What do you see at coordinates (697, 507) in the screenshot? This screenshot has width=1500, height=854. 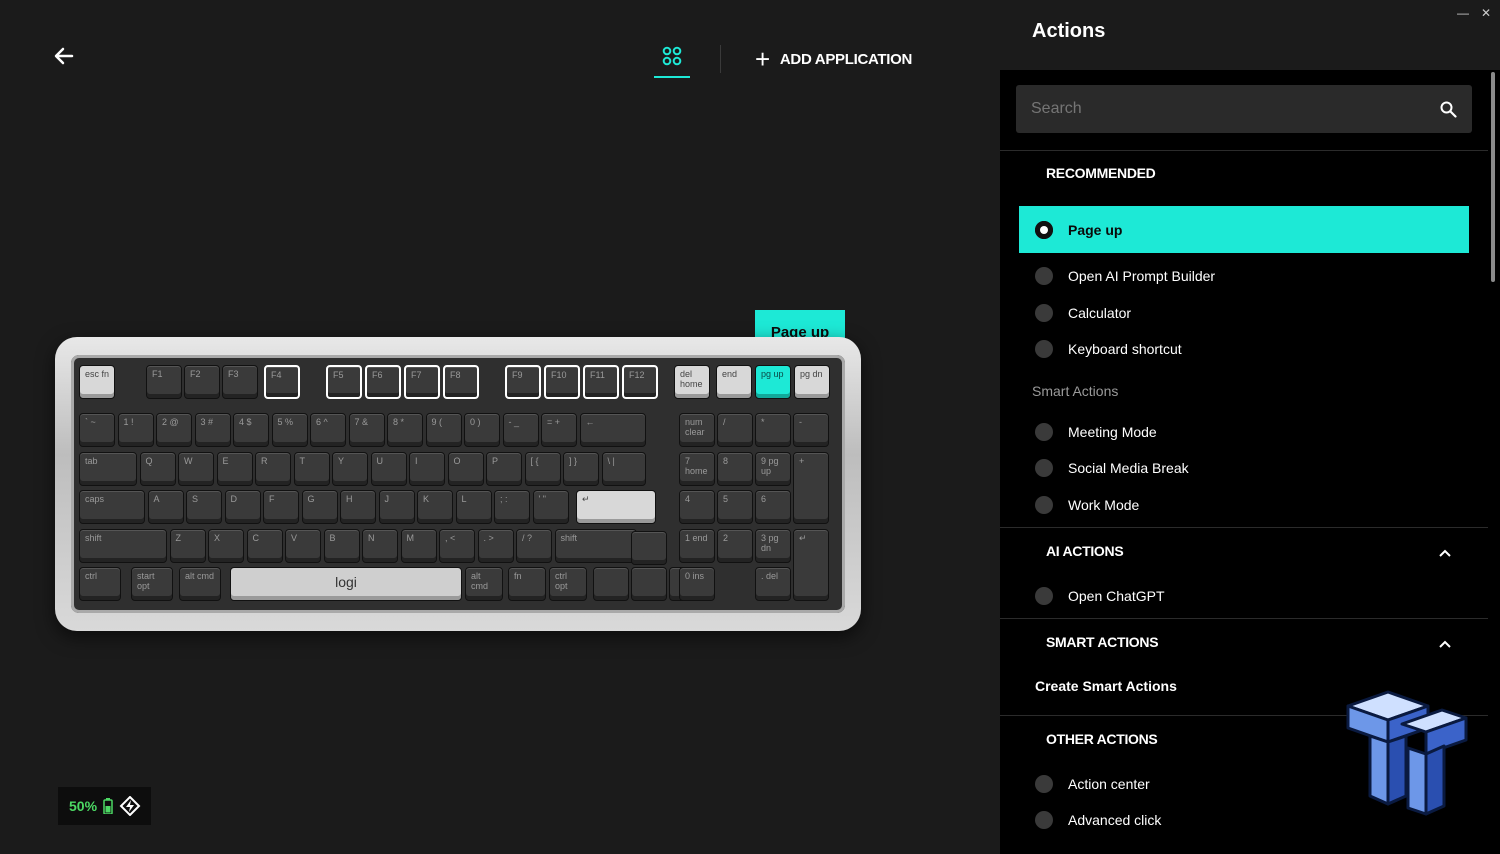 I see `key-4: 4` at bounding box center [697, 507].